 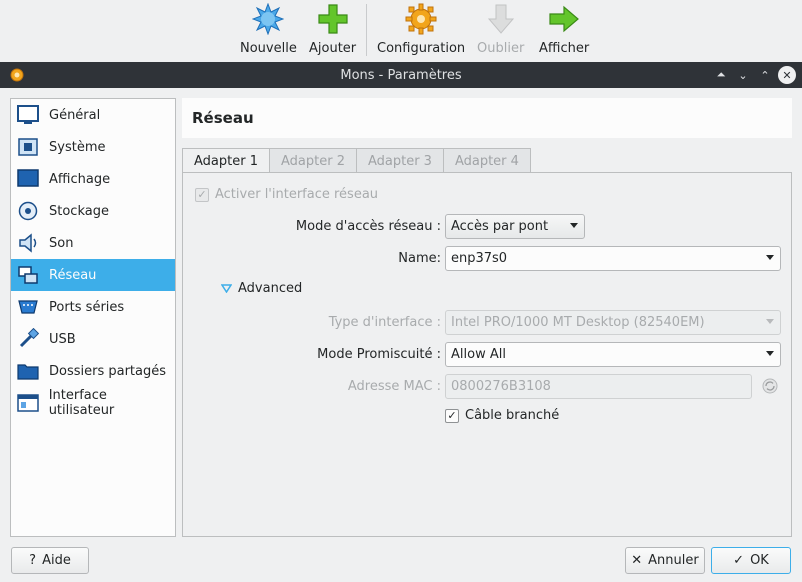 I want to click on sidebar-item-serial-ports: Ports séries, so click(x=93, y=307).